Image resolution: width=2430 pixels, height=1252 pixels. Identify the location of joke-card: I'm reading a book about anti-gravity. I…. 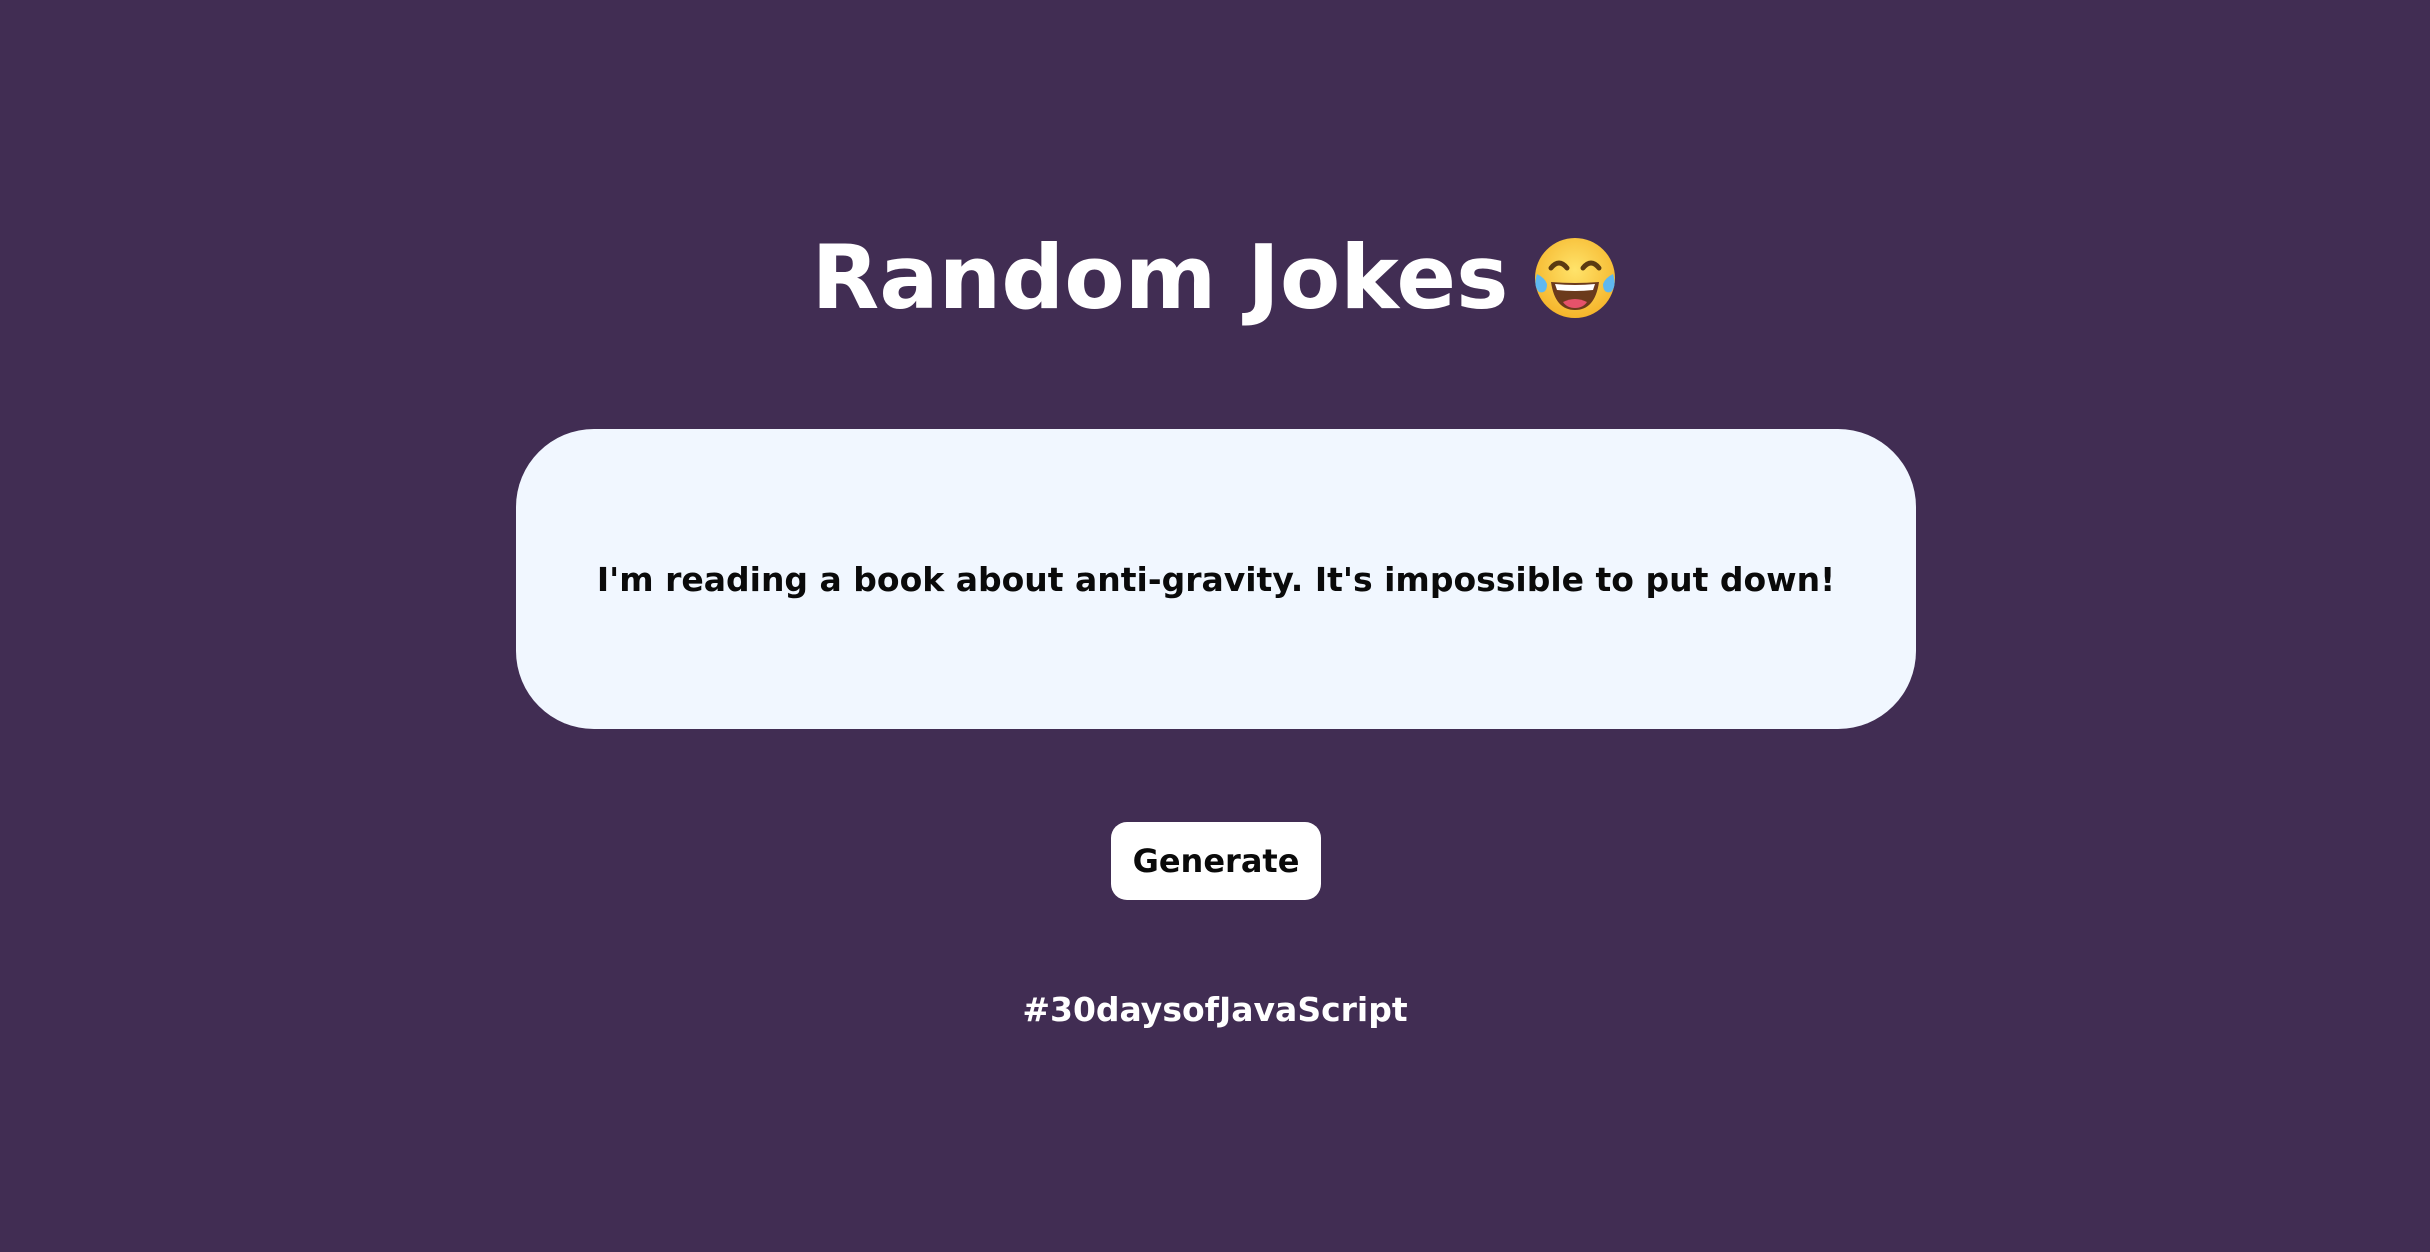
(1216, 579).